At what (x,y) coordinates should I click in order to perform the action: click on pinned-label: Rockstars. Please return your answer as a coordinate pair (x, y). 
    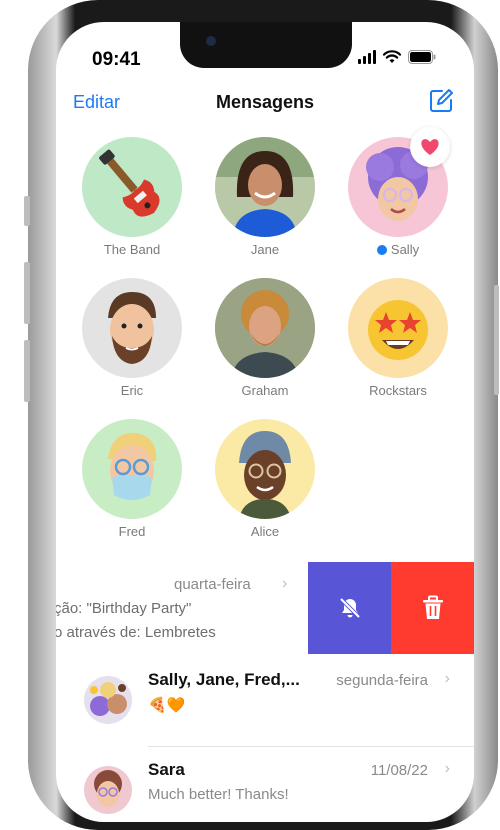
    Looking at the image, I should click on (398, 390).